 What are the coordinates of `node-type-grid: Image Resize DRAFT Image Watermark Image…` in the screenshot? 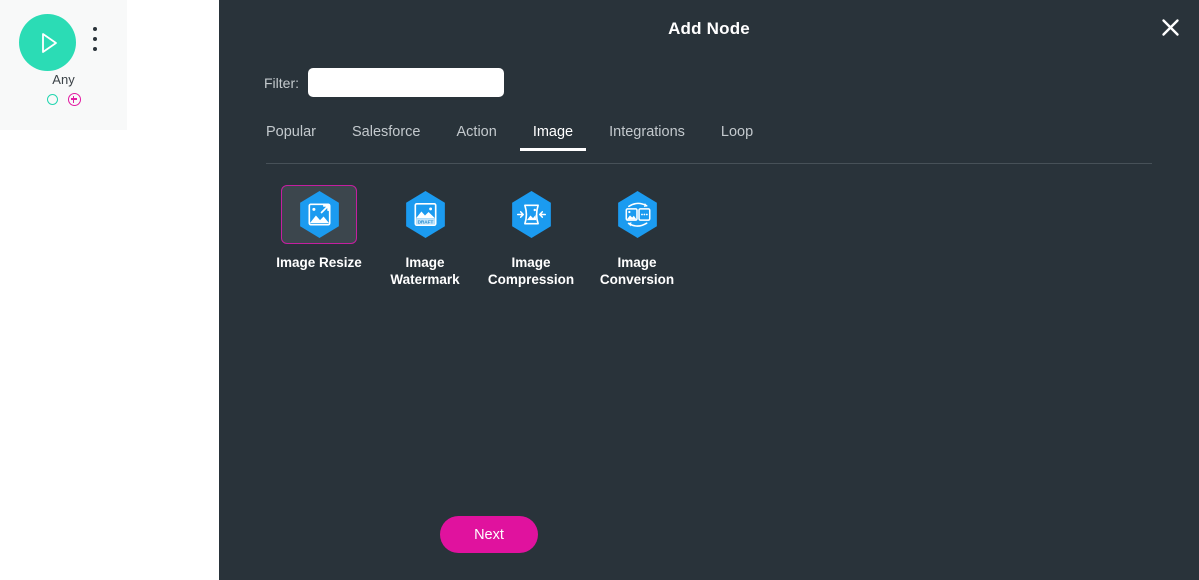 It's located at (709, 236).